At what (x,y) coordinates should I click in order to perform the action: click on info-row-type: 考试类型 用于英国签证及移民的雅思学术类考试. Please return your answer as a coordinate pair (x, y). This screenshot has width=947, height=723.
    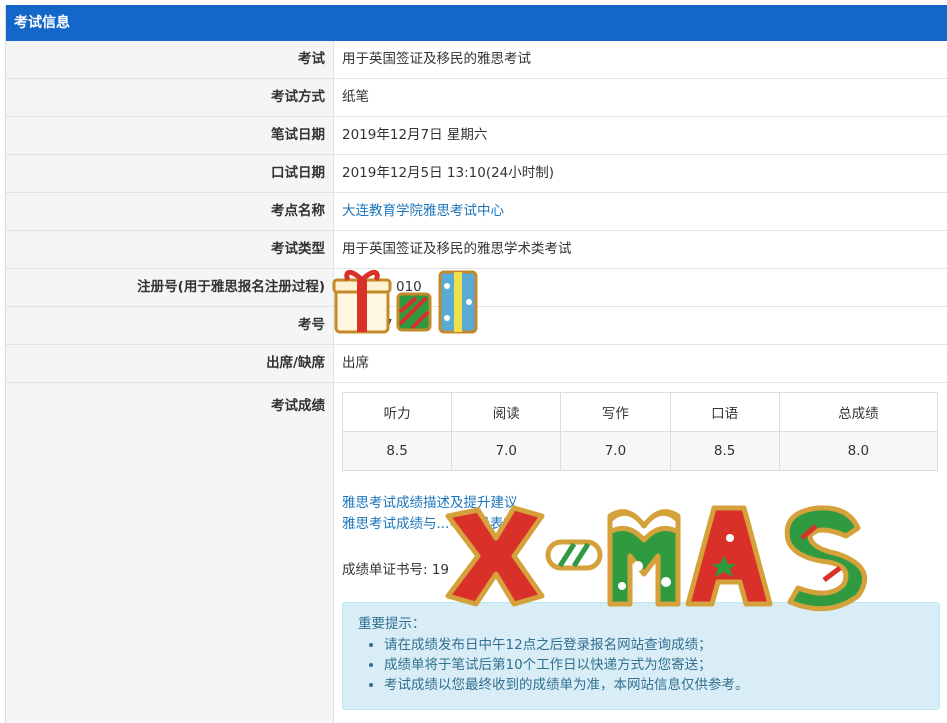
    Looking at the image, I should click on (476, 250).